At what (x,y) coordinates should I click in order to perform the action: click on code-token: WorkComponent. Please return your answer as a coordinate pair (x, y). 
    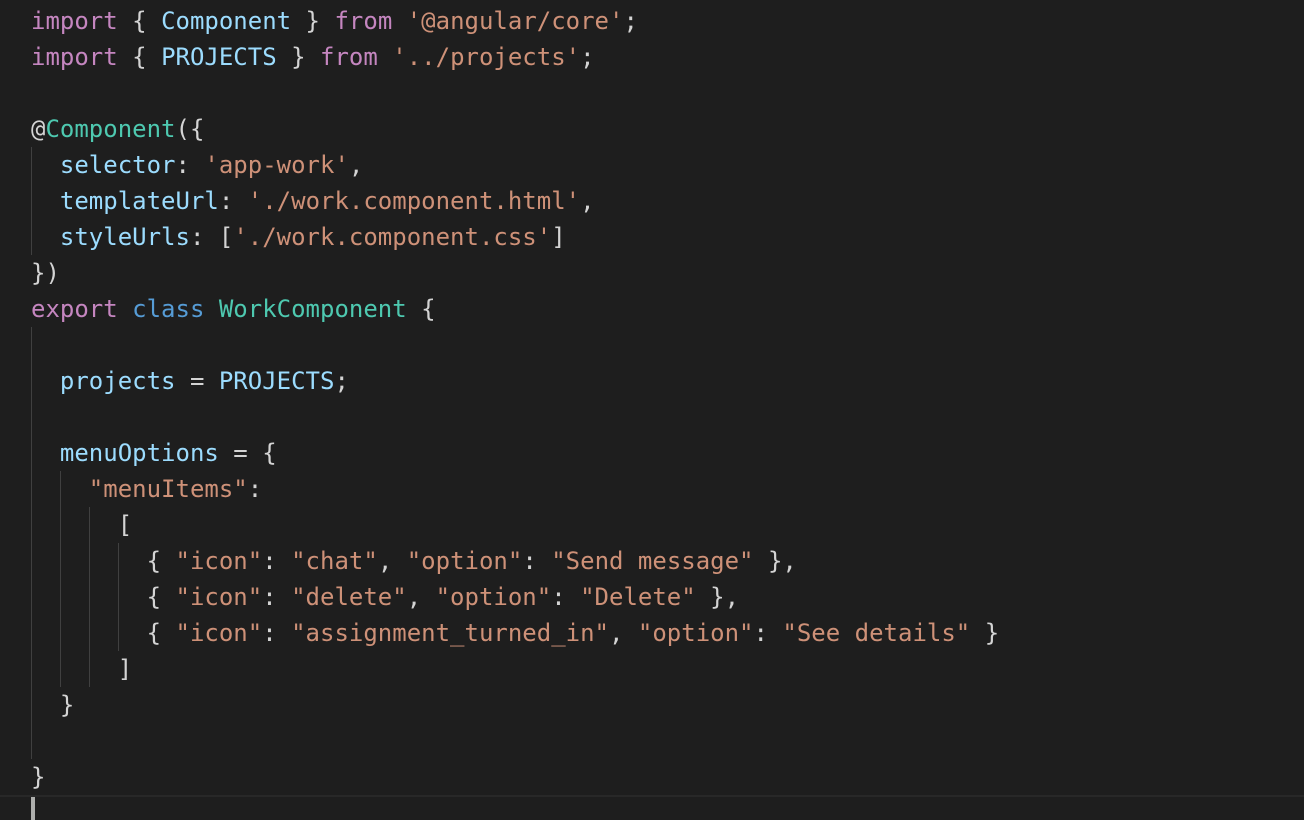
    Looking at the image, I should click on (312, 309).